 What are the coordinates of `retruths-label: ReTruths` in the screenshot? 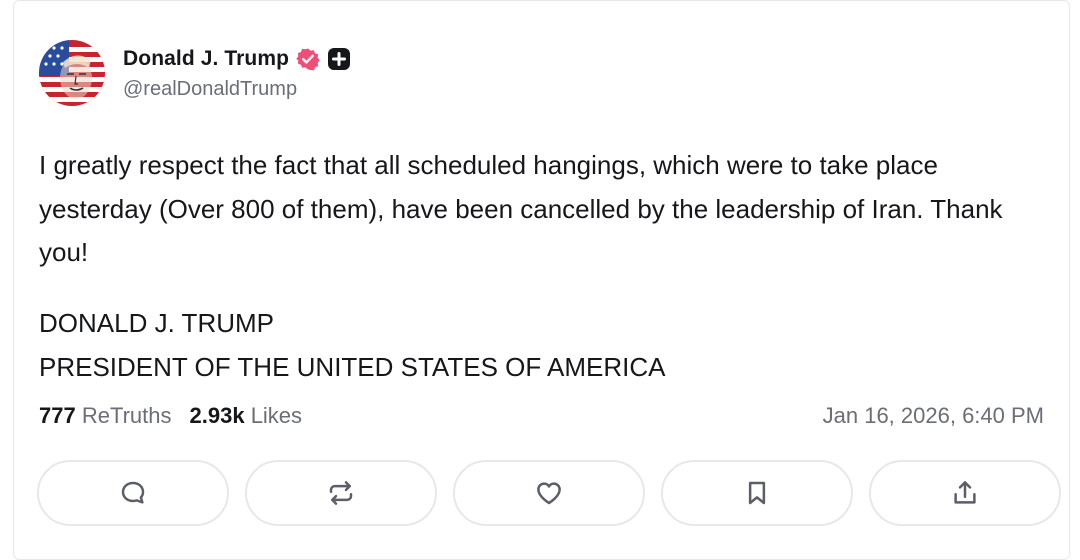 It's located at (126, 415).